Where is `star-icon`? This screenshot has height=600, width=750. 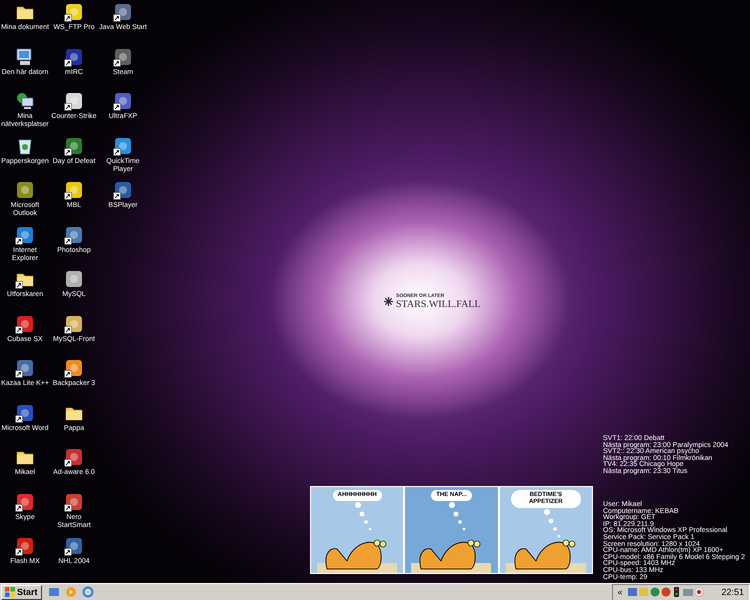 star-icon is located at coordinates (388, 301).